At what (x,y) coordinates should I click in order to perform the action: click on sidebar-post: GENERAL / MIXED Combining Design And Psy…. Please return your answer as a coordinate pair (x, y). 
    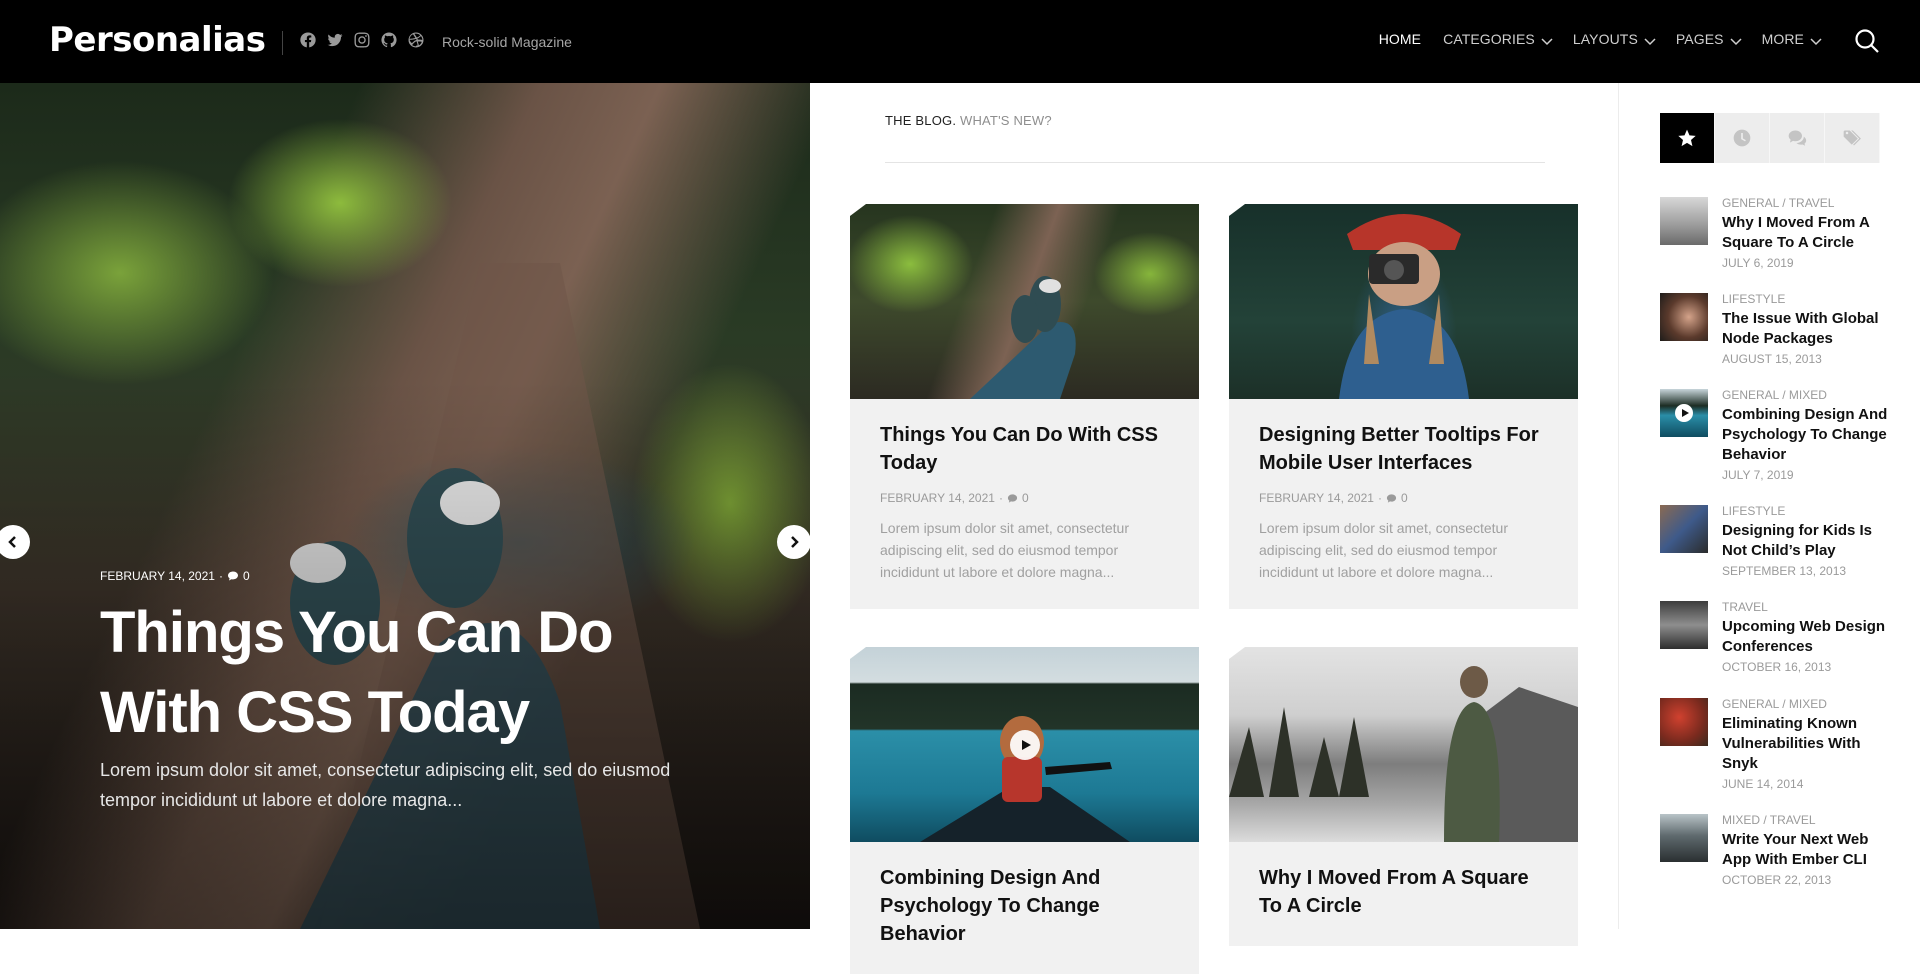
    Looking at the image, I should click on (1775, 446).